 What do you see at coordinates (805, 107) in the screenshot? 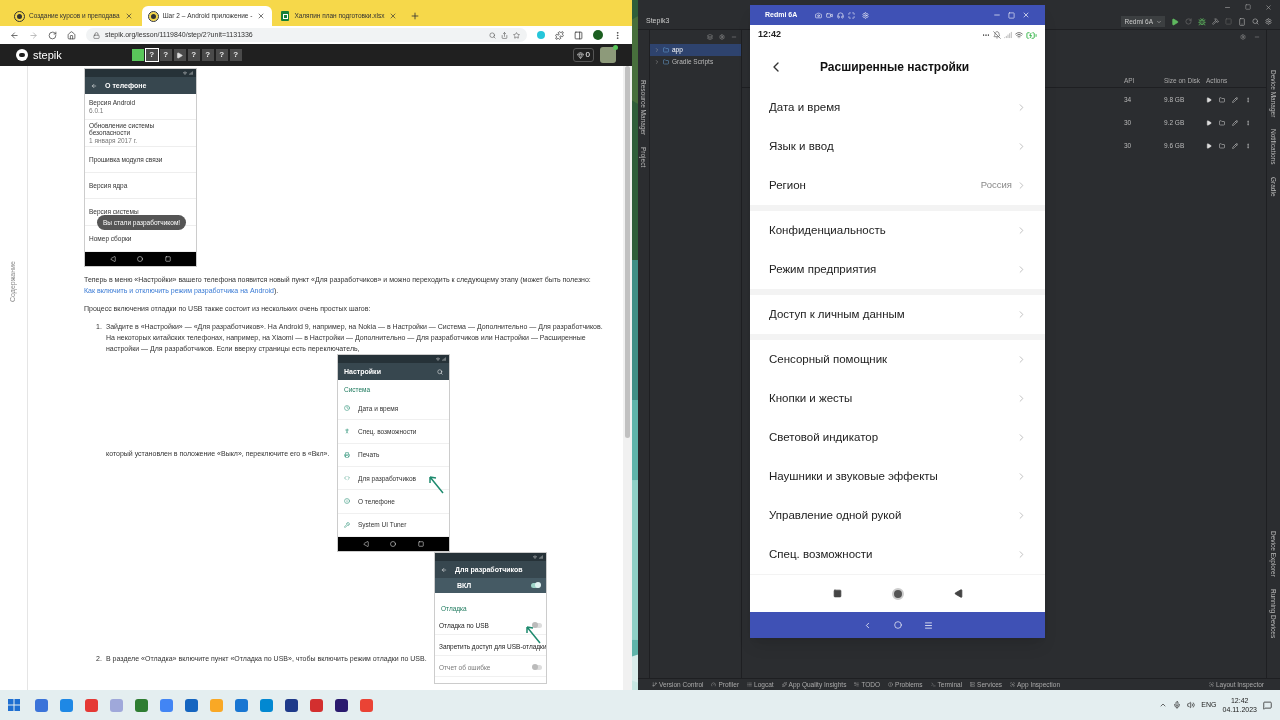
I see `settings-label: Дата и время` at bounding box center [805, 107].